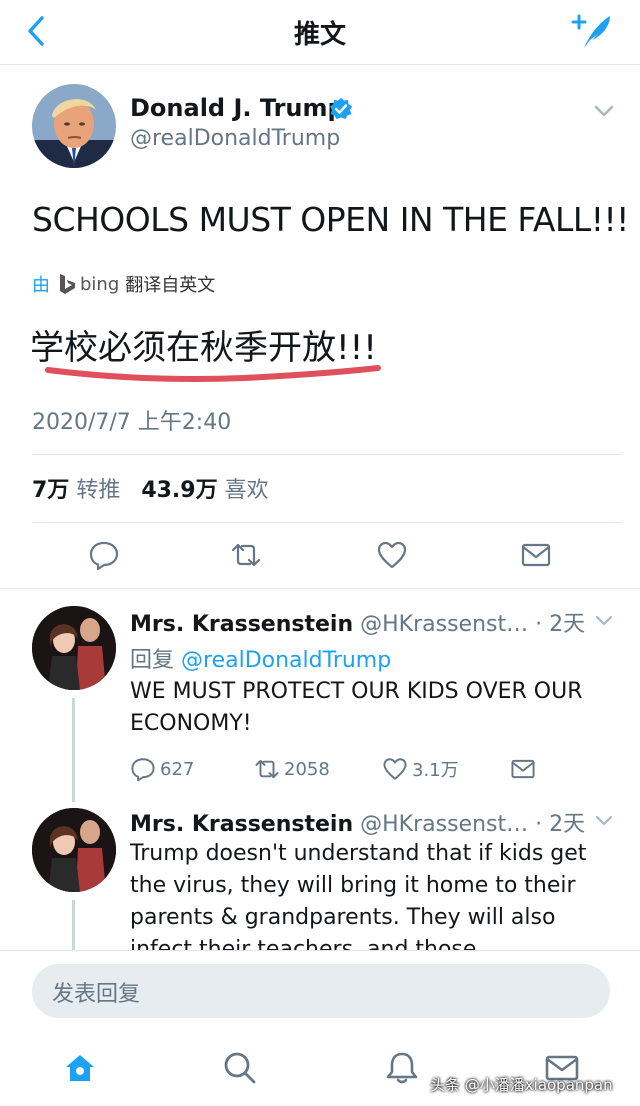 Image resolution: width=640 pixels, height=1106 pixels. I want to click on tweet-options-button, so click(604, 111).